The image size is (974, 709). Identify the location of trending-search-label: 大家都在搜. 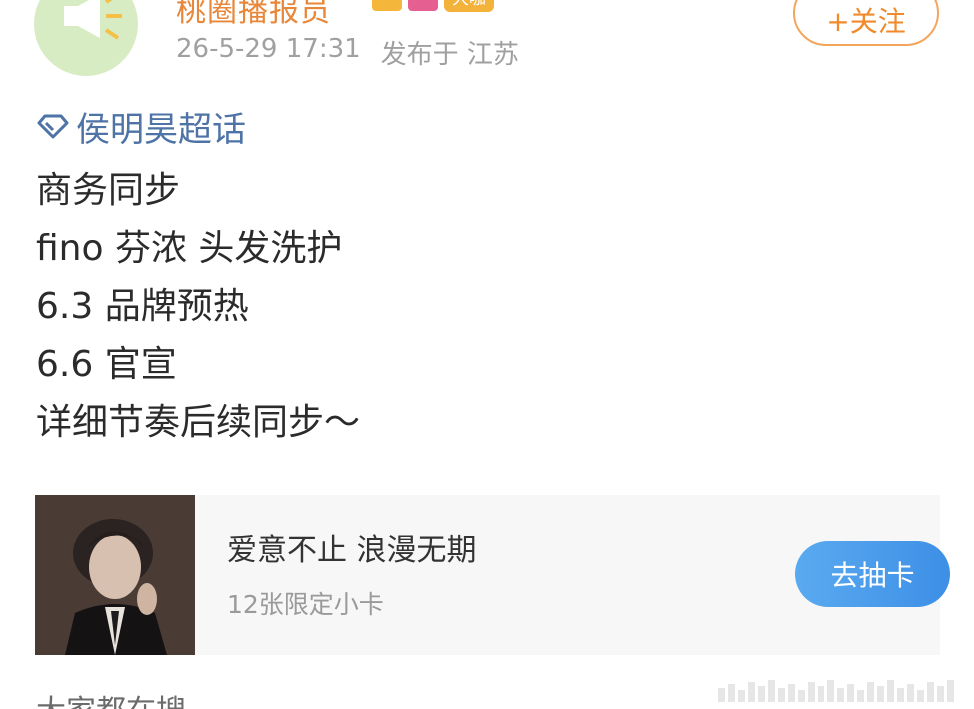
(111, 697).